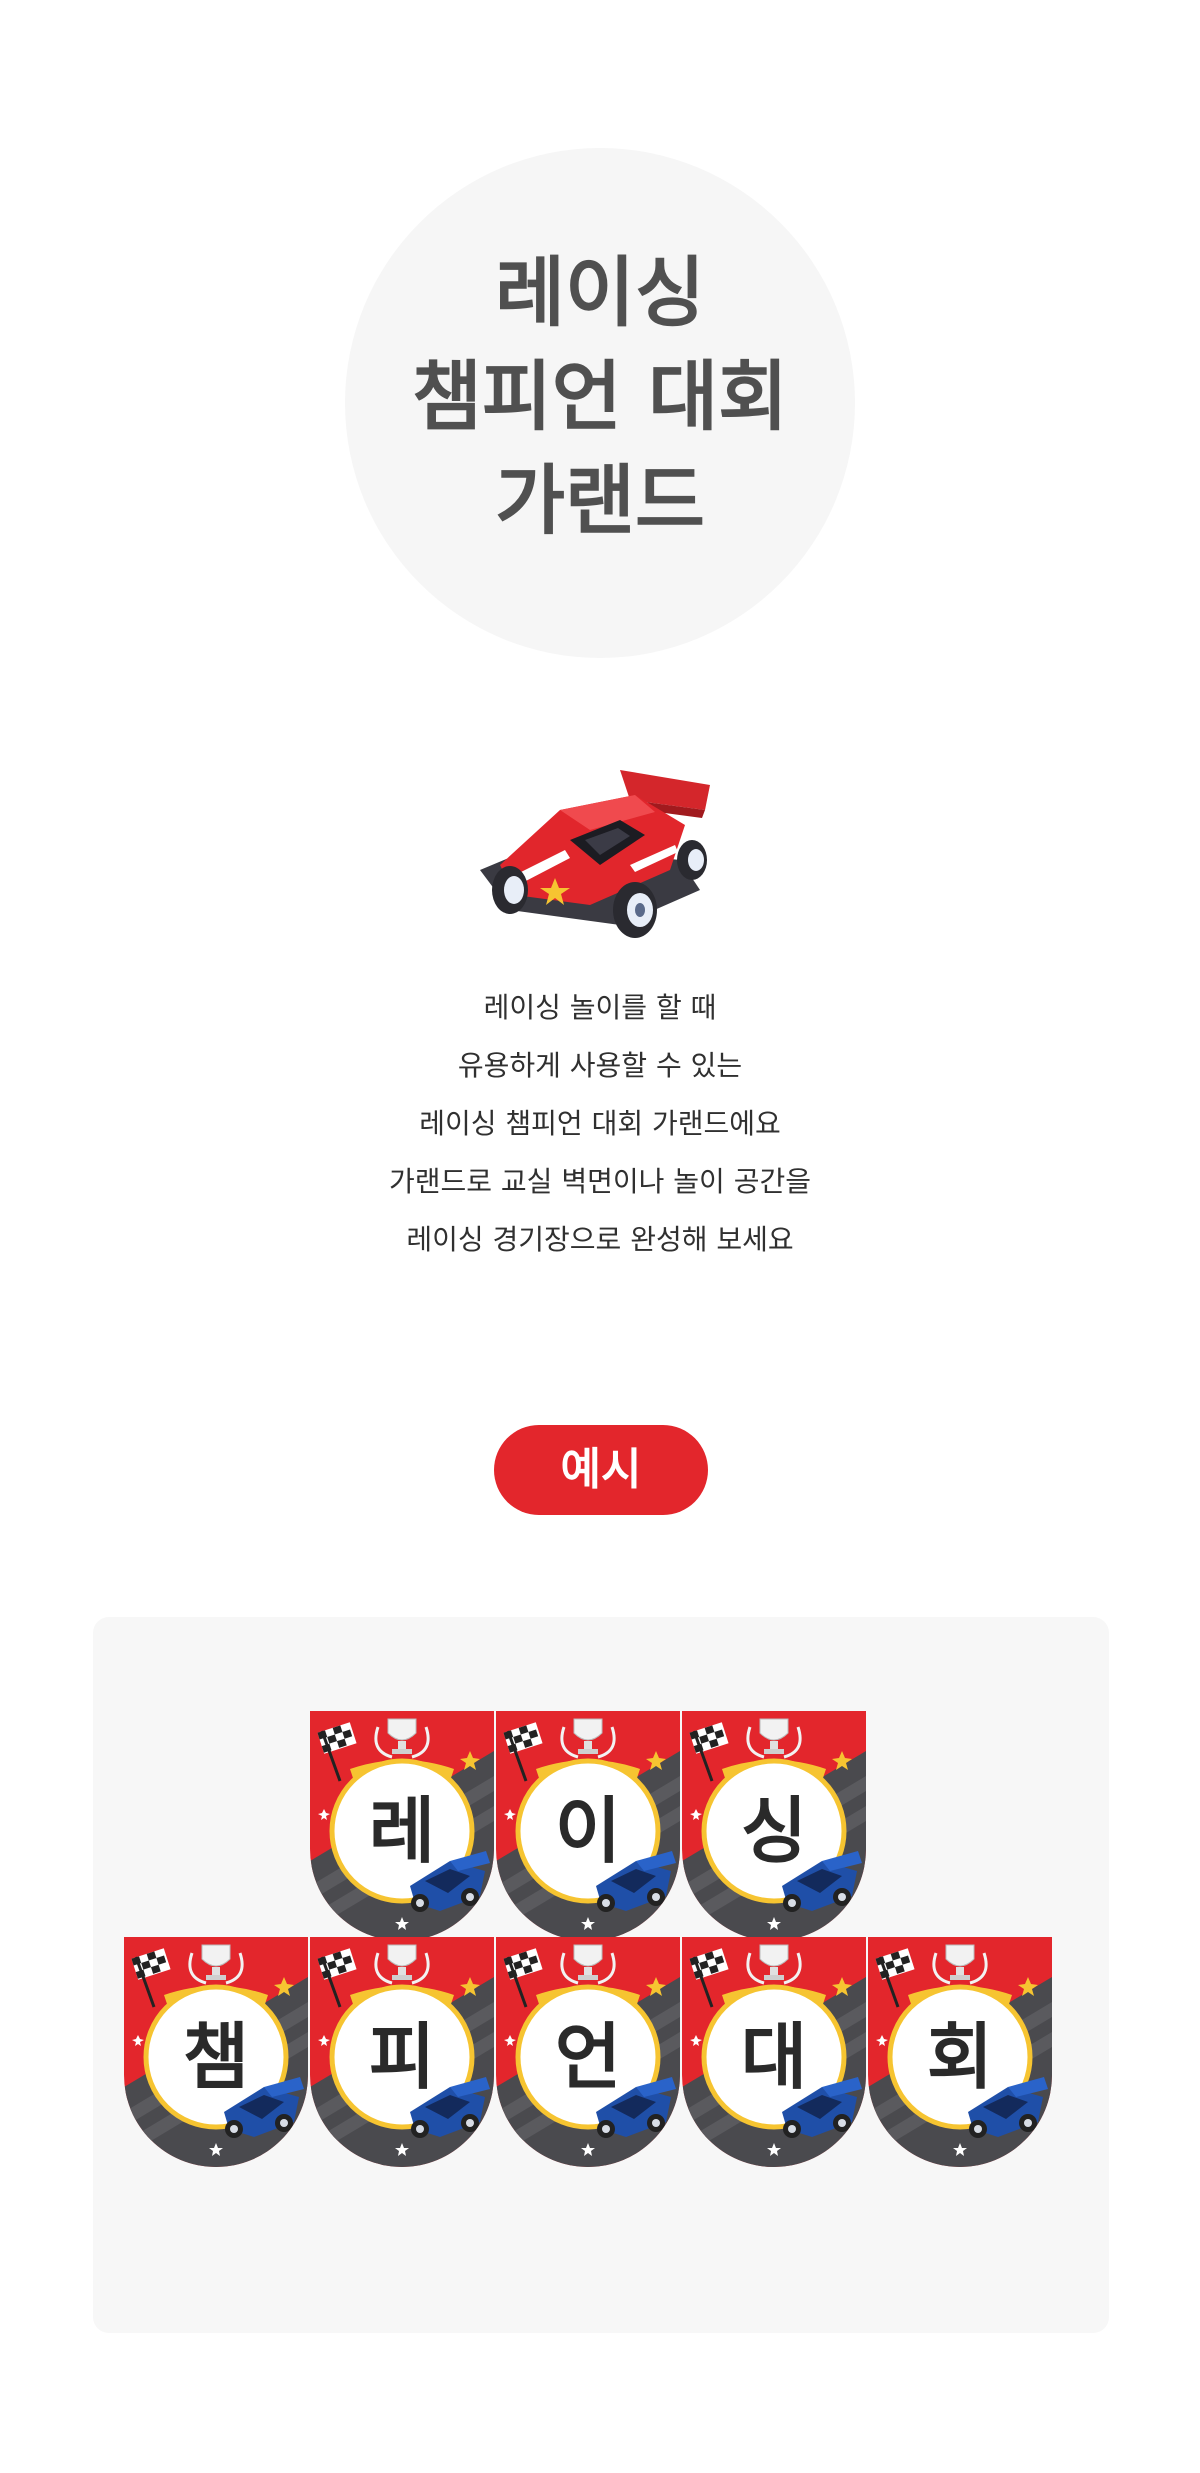 This screenshot has height=2473, width=1200. Describe the element at coordinates (774, 2057) in the screenshot. I see `pennant-letter: 대` at that location.